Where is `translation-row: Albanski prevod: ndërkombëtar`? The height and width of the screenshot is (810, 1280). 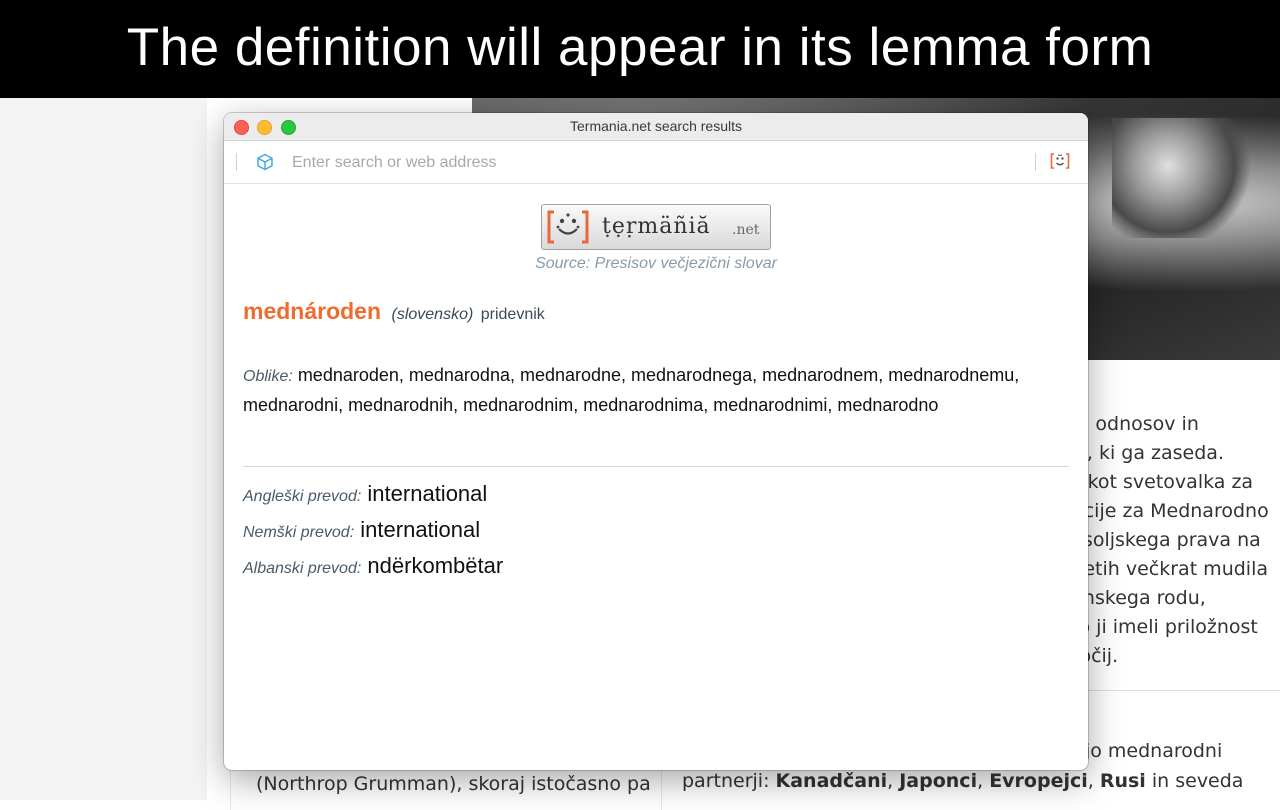
translation-row: Albanski prevod: ndërkombëtar is located at coordinates (373, 566).